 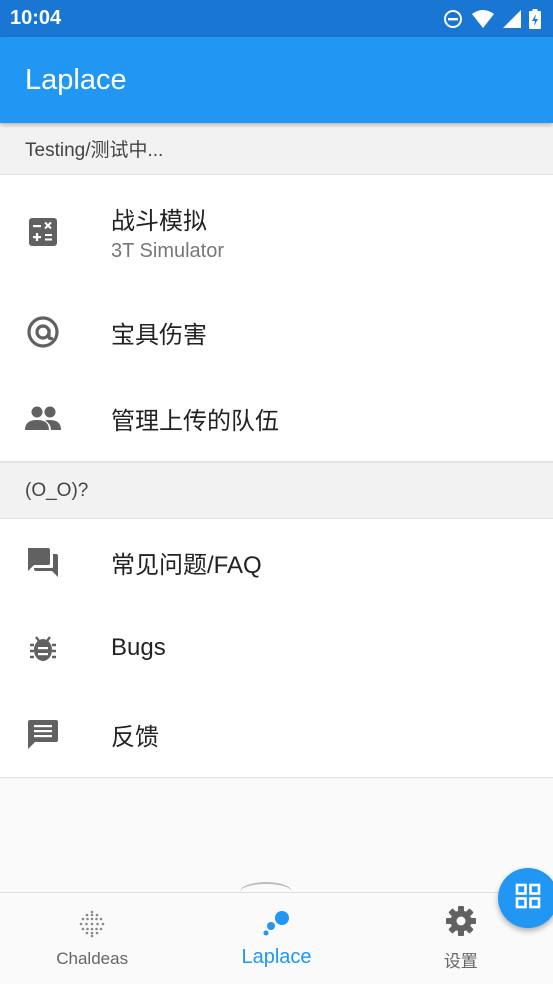 I want to click on status-icons, so click(x=492, y=18).